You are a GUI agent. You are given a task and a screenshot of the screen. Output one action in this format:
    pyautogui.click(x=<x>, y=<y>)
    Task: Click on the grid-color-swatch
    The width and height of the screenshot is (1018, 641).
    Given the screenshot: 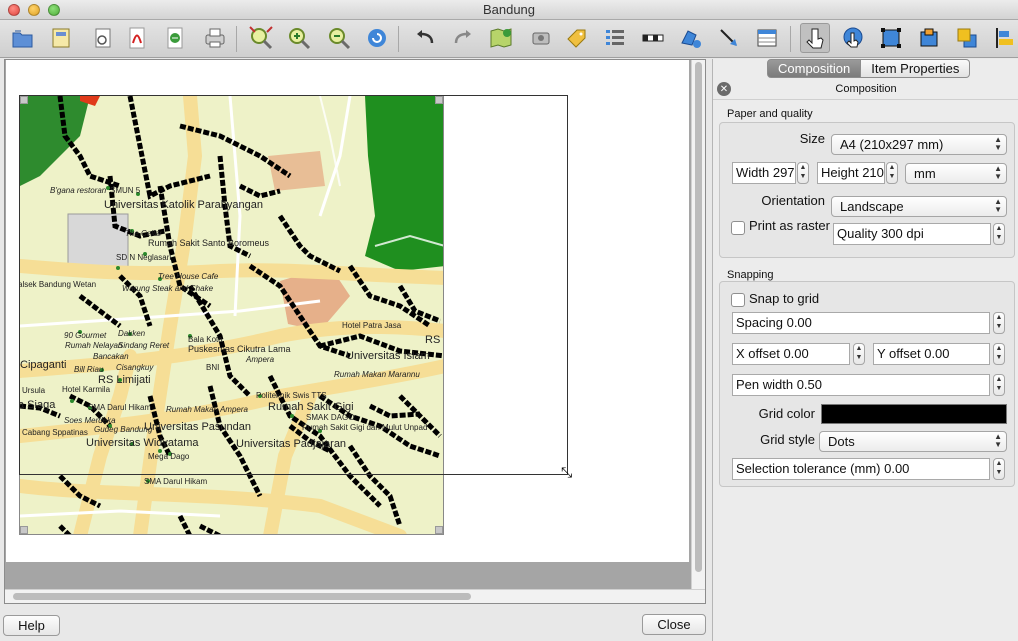 What is the action you would take?
    pyautogui.click(x=914, y=414)
    